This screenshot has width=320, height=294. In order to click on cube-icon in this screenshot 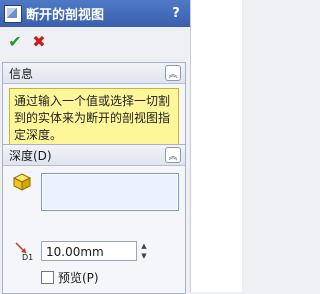, I will do `click(22, 182)`.